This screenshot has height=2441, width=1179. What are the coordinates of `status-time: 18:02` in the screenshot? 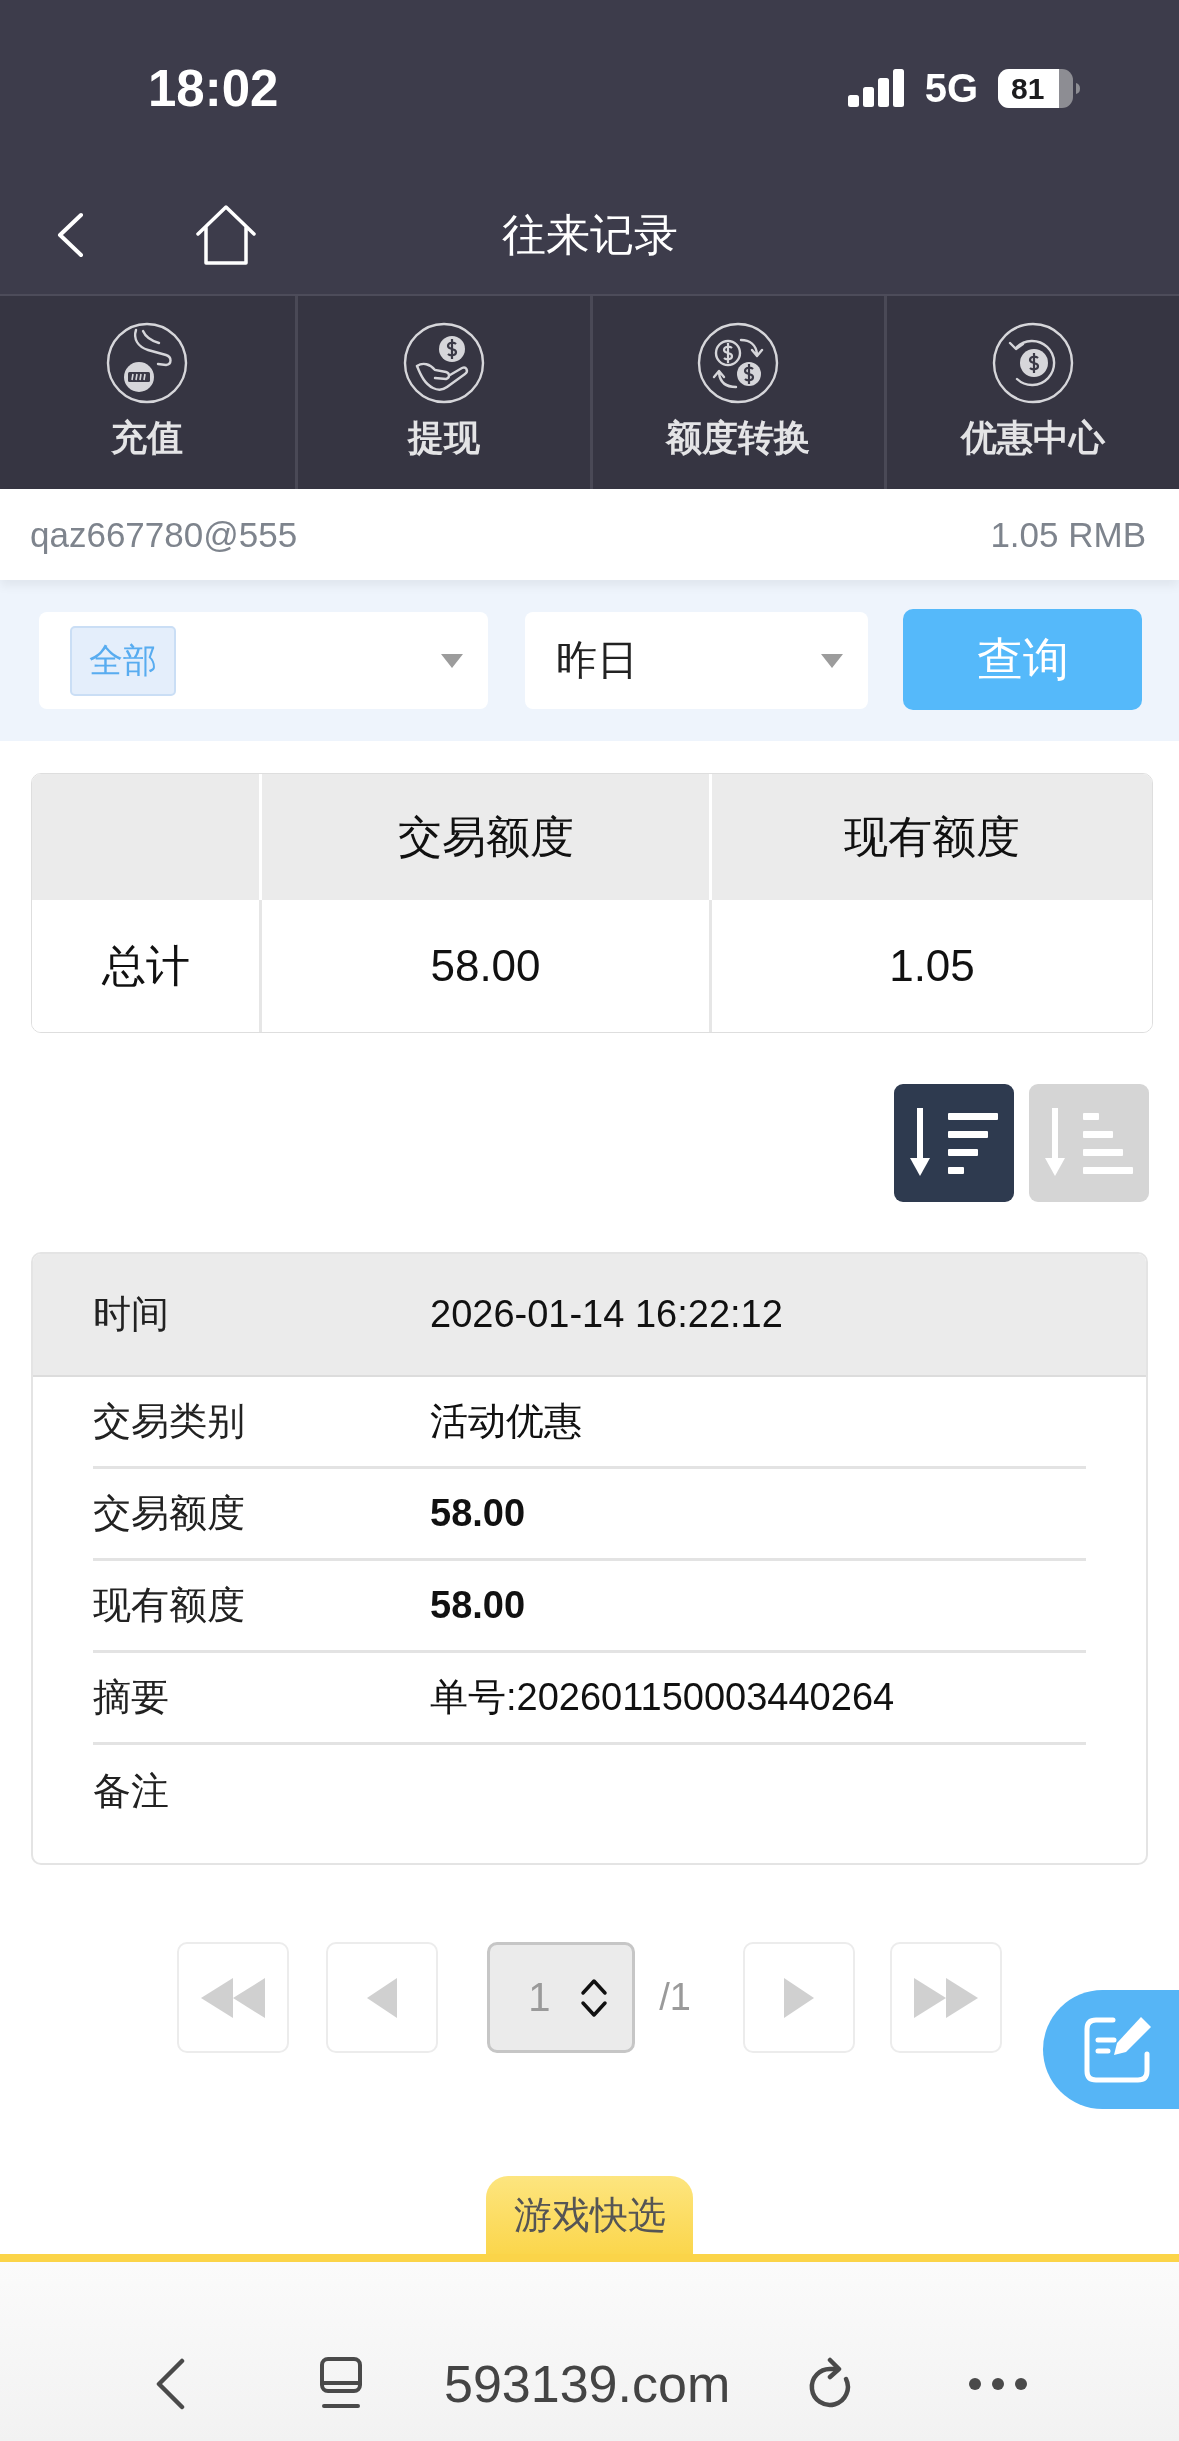 It's located at (213, 88).